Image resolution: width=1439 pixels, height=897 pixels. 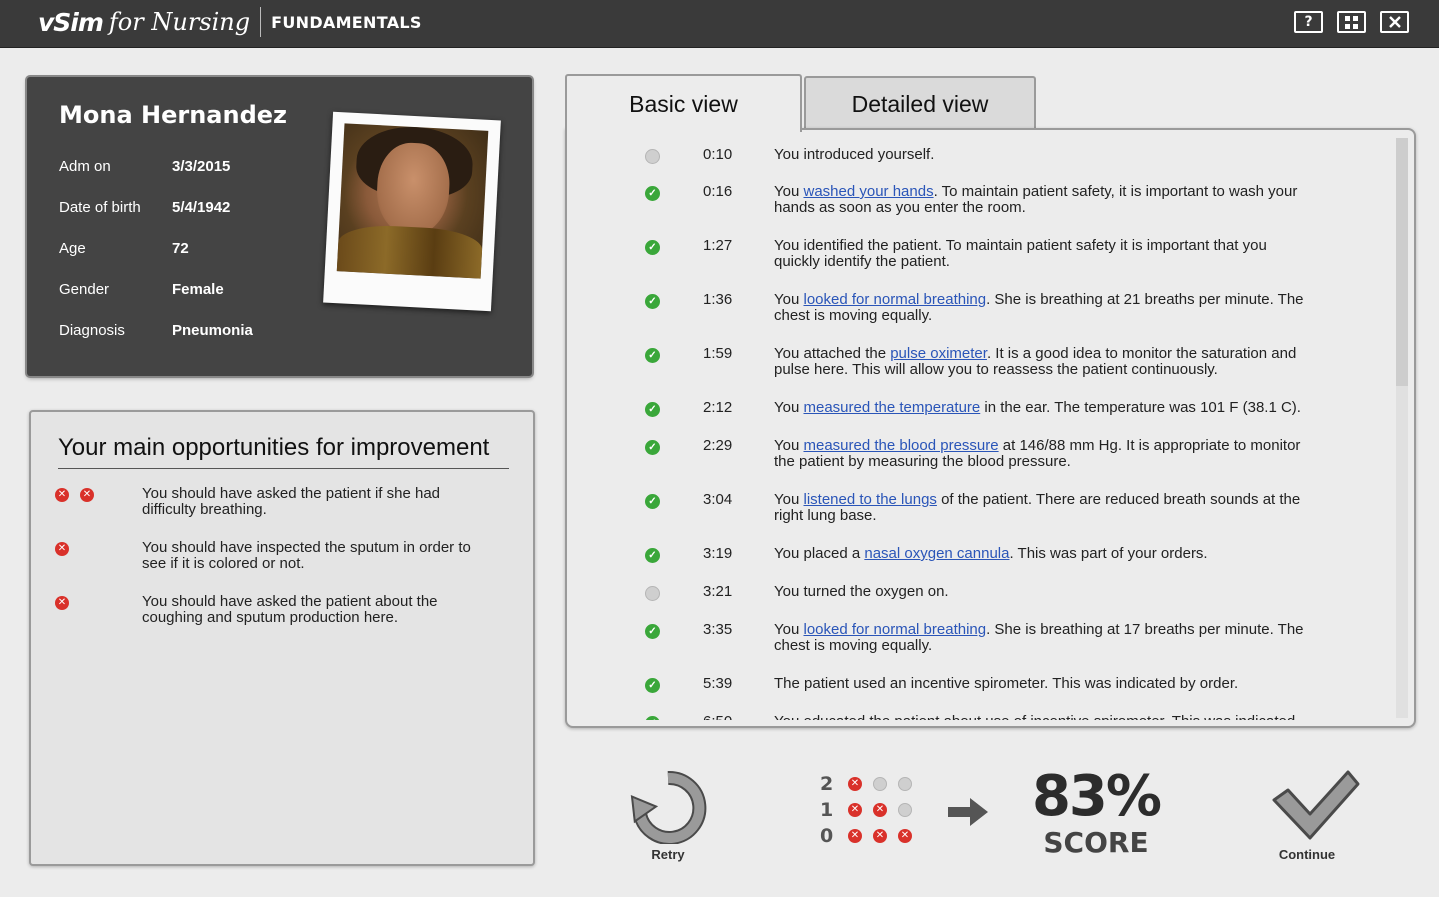 What do you see at coordinates (1402, 262) in the screenshot?
I see `log-scrollbar-thumb` at bounding box center [1402, 262].